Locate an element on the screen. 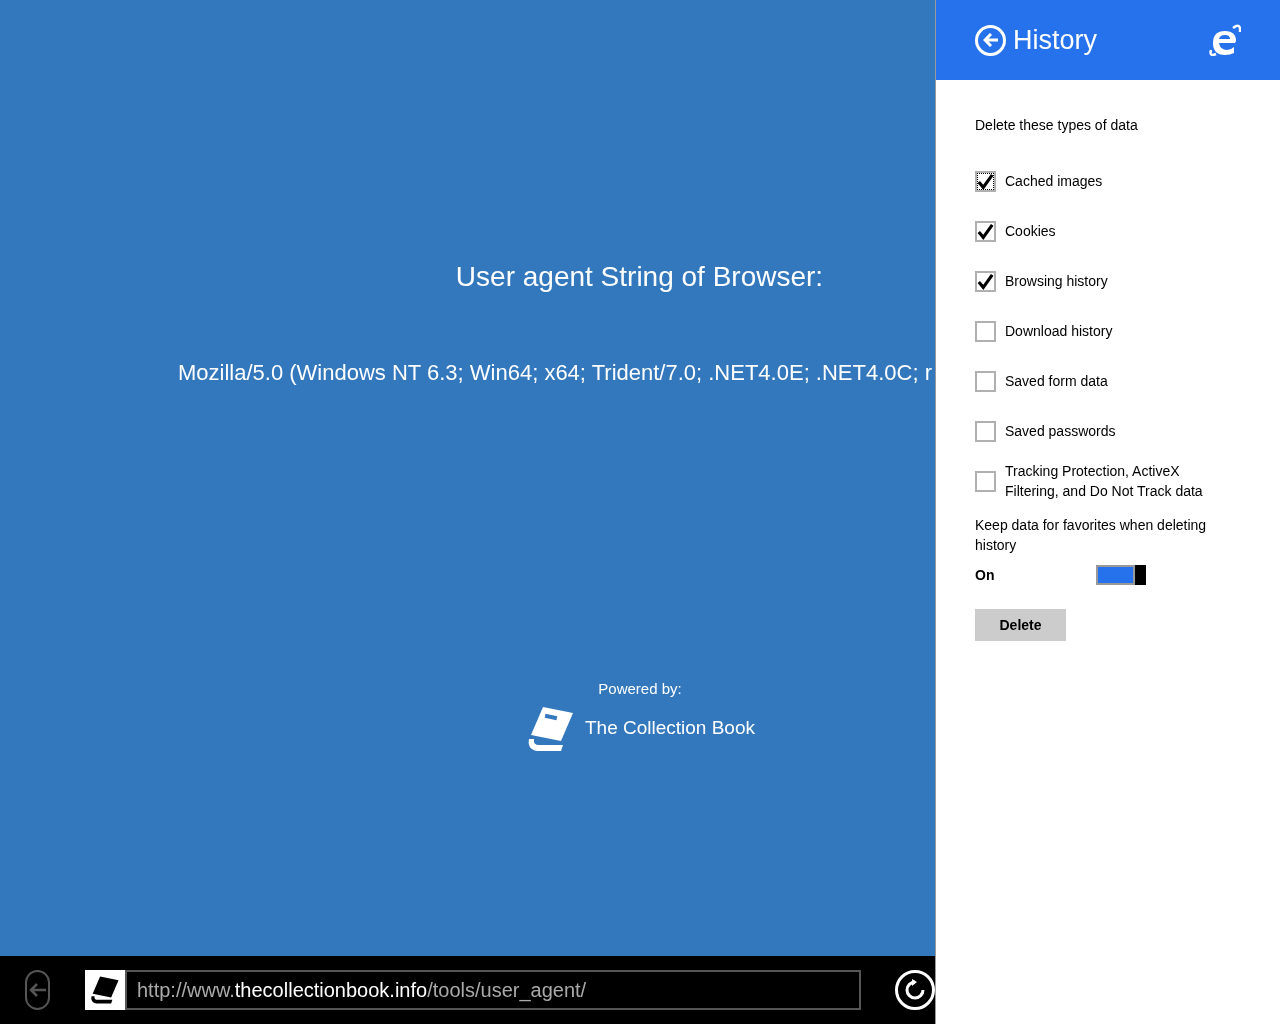 The image size is (1280, 1024). panel-title: History is located at coordinates (1055, 40).